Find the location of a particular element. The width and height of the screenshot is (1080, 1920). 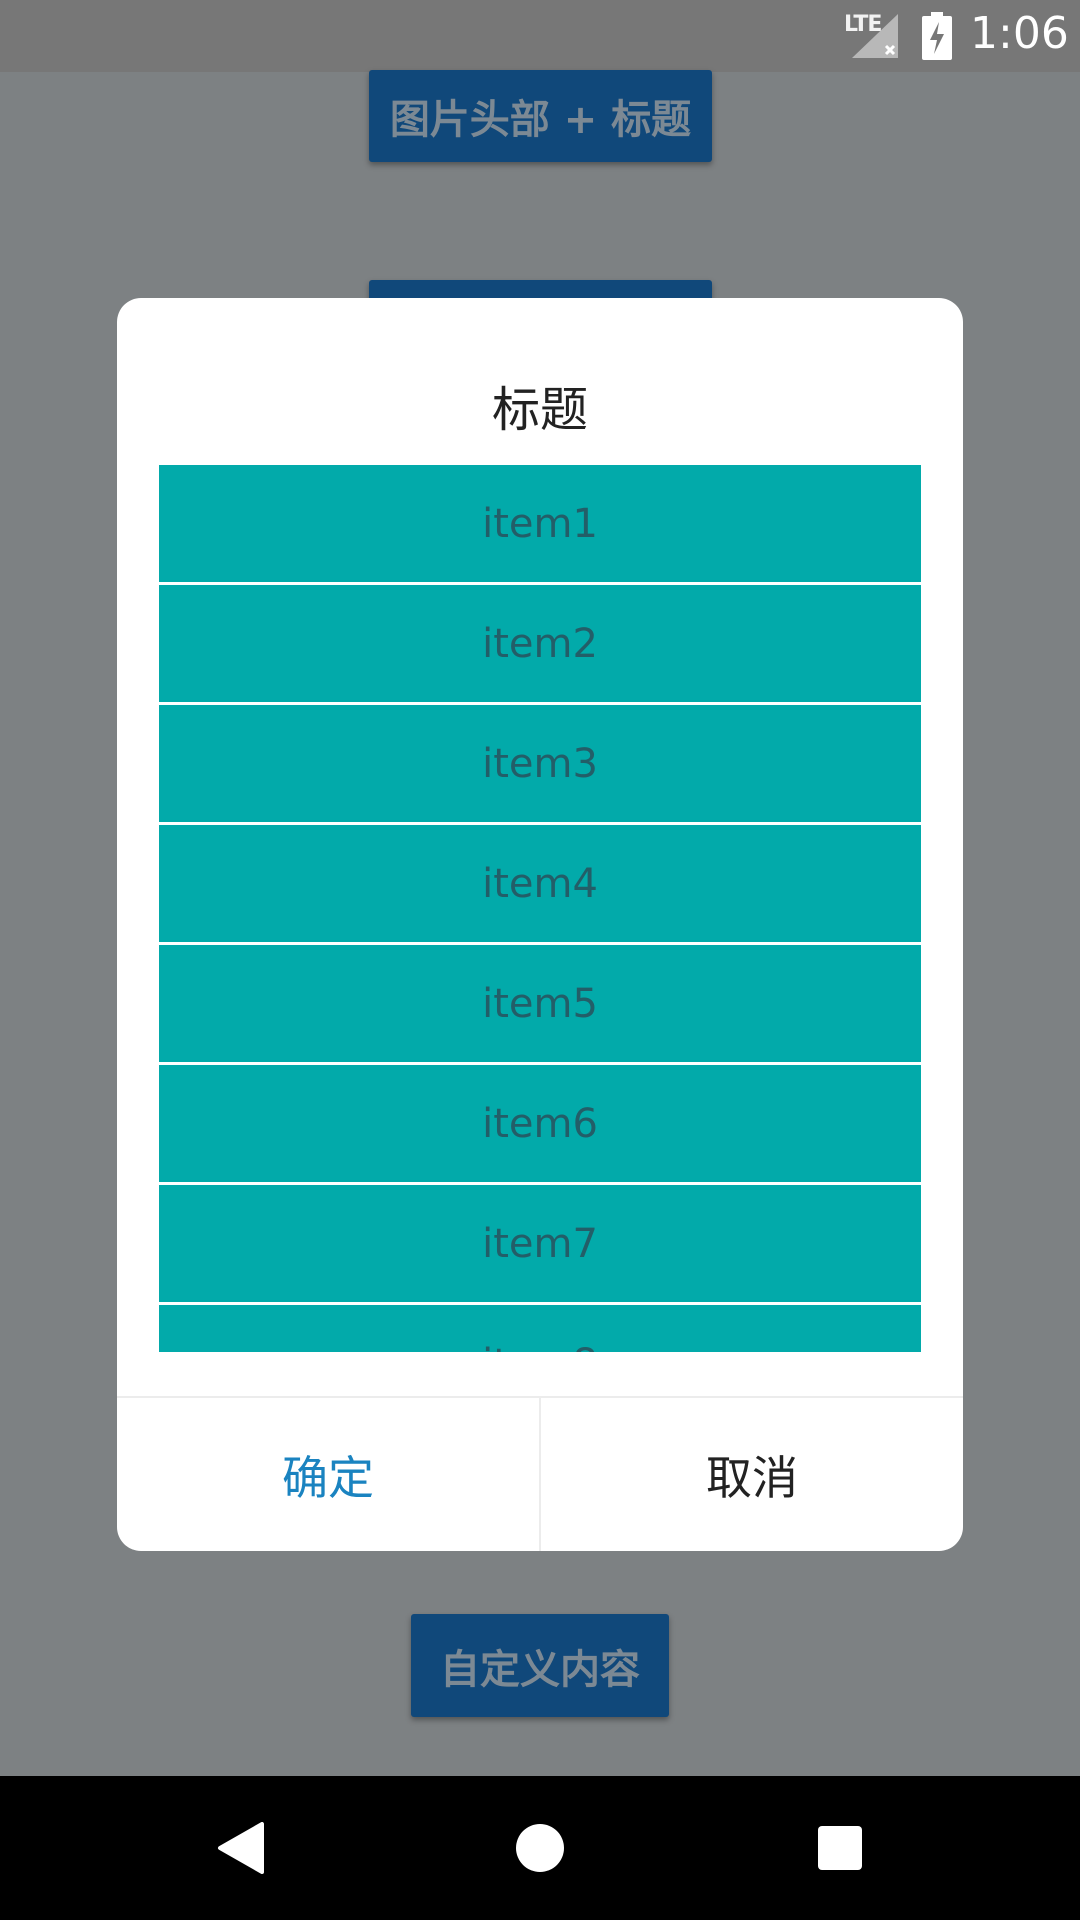

battery-charging-icon is located at coordinates (937, 36).